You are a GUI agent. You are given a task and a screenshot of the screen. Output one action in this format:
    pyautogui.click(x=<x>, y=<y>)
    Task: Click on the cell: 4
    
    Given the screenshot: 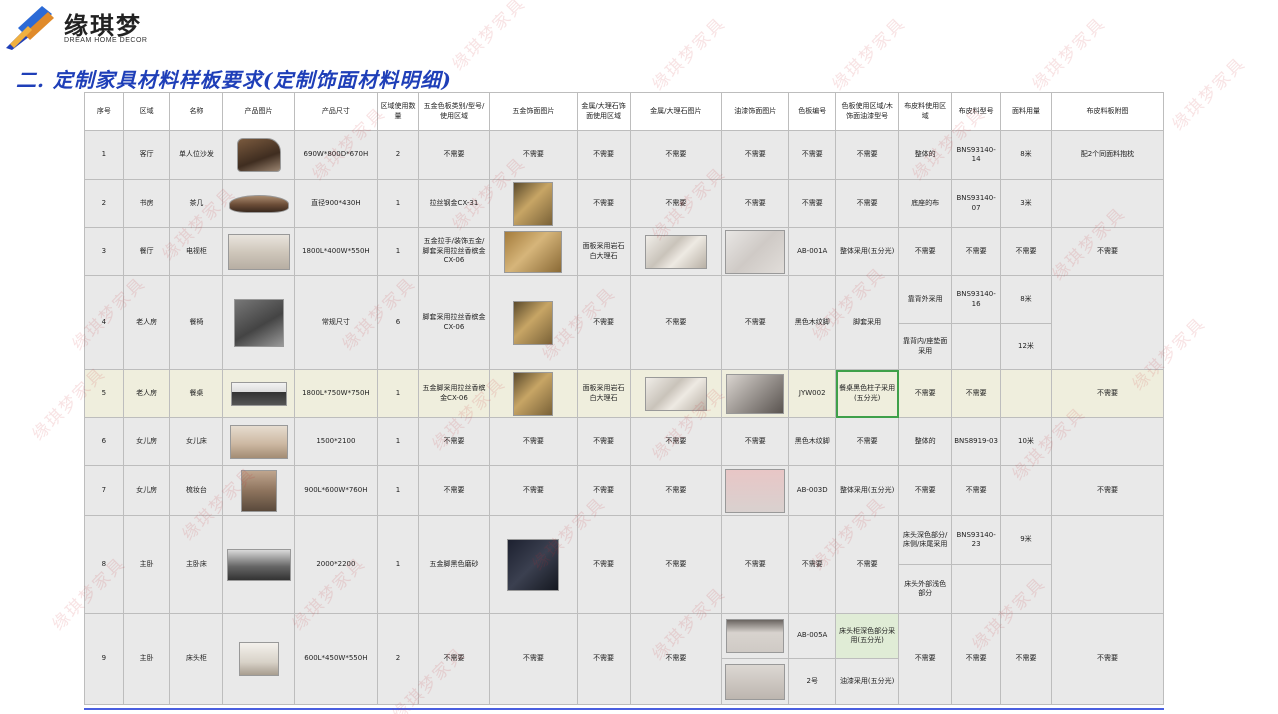 What is the action you would take?
    pyautogui.click(x=104, y=322)
    